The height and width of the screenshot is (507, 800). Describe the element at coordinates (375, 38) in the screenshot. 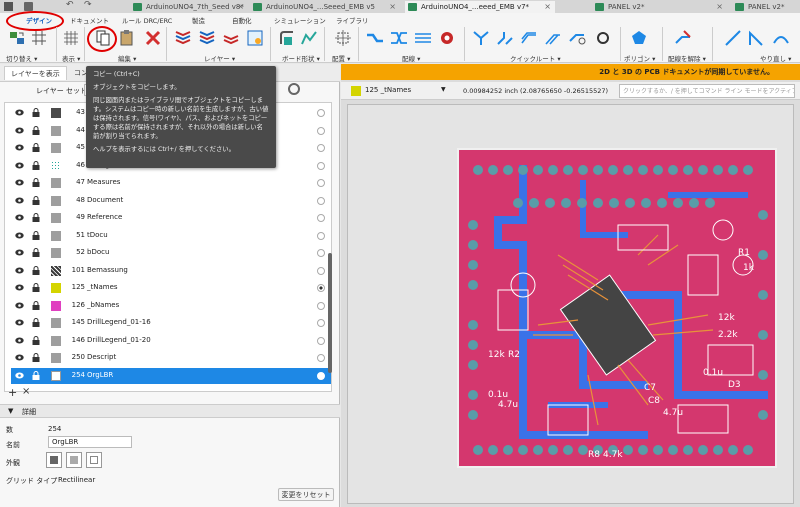

I see `route-icon` at that location.